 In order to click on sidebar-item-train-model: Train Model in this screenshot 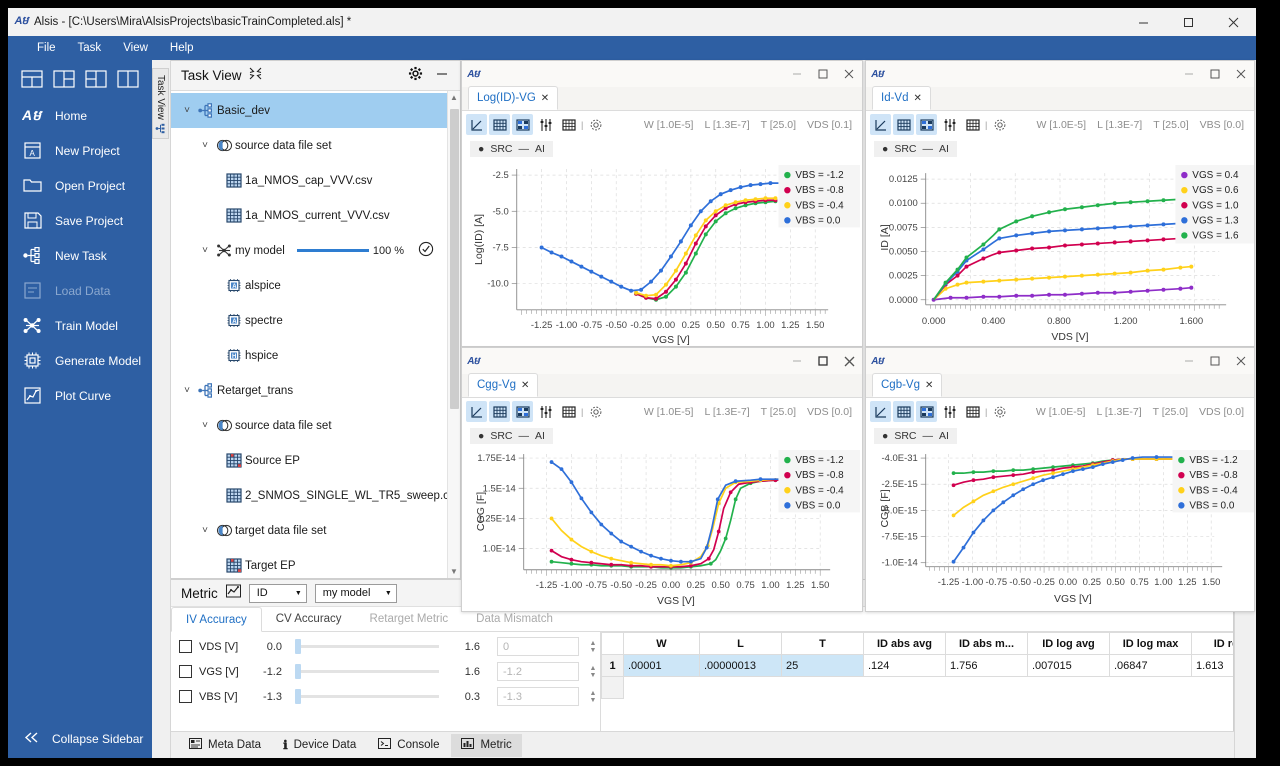, I will do `click(80, 325)`.